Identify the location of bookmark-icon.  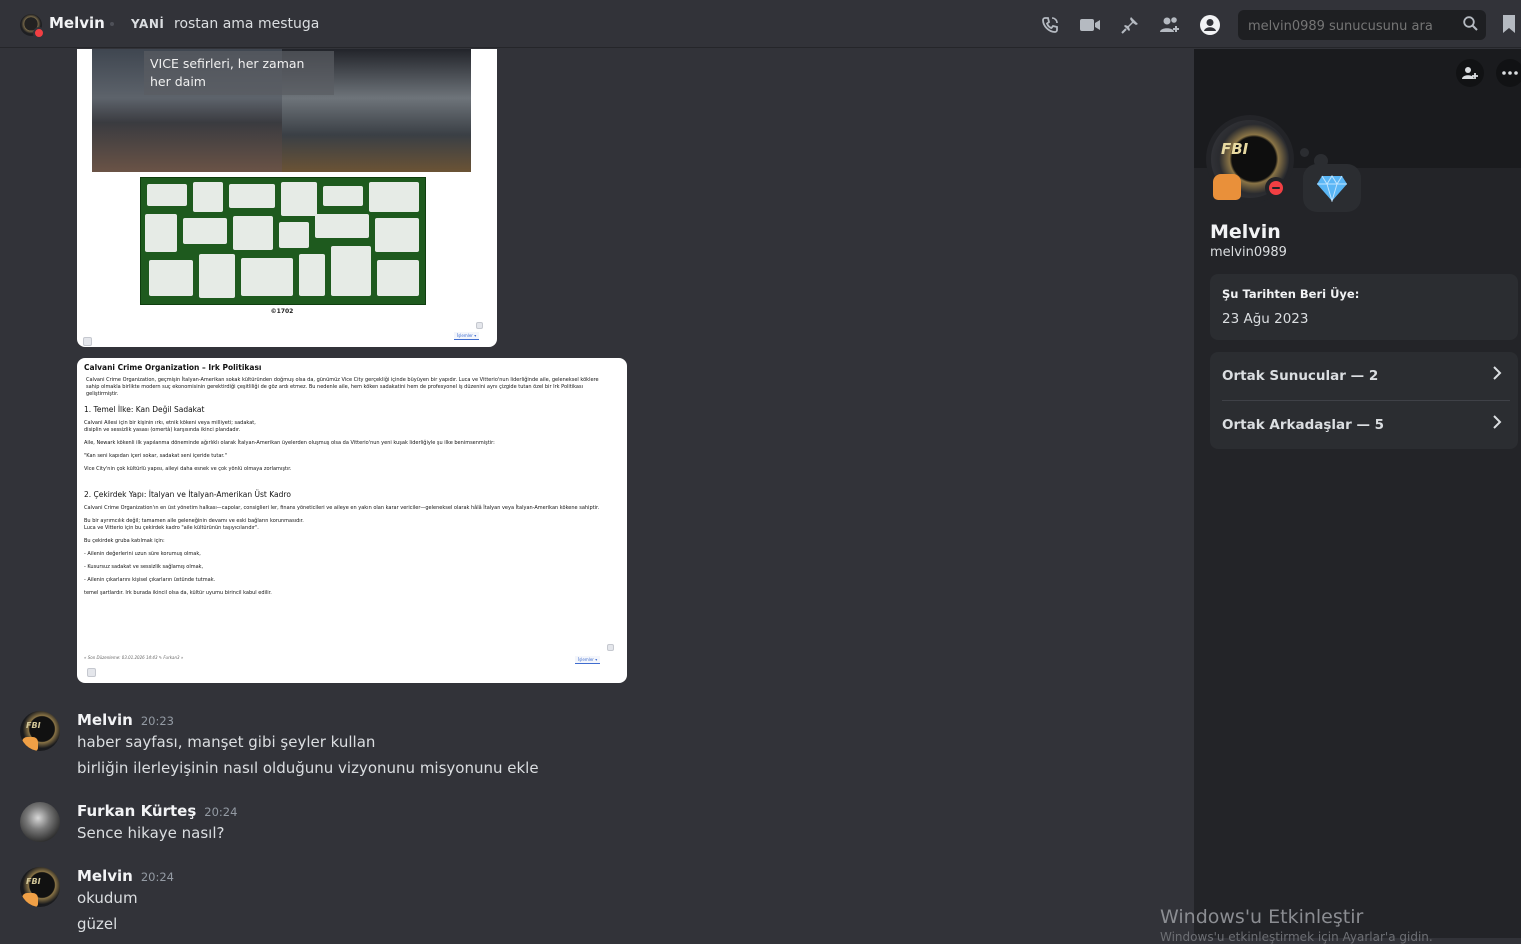
(1509, 24).